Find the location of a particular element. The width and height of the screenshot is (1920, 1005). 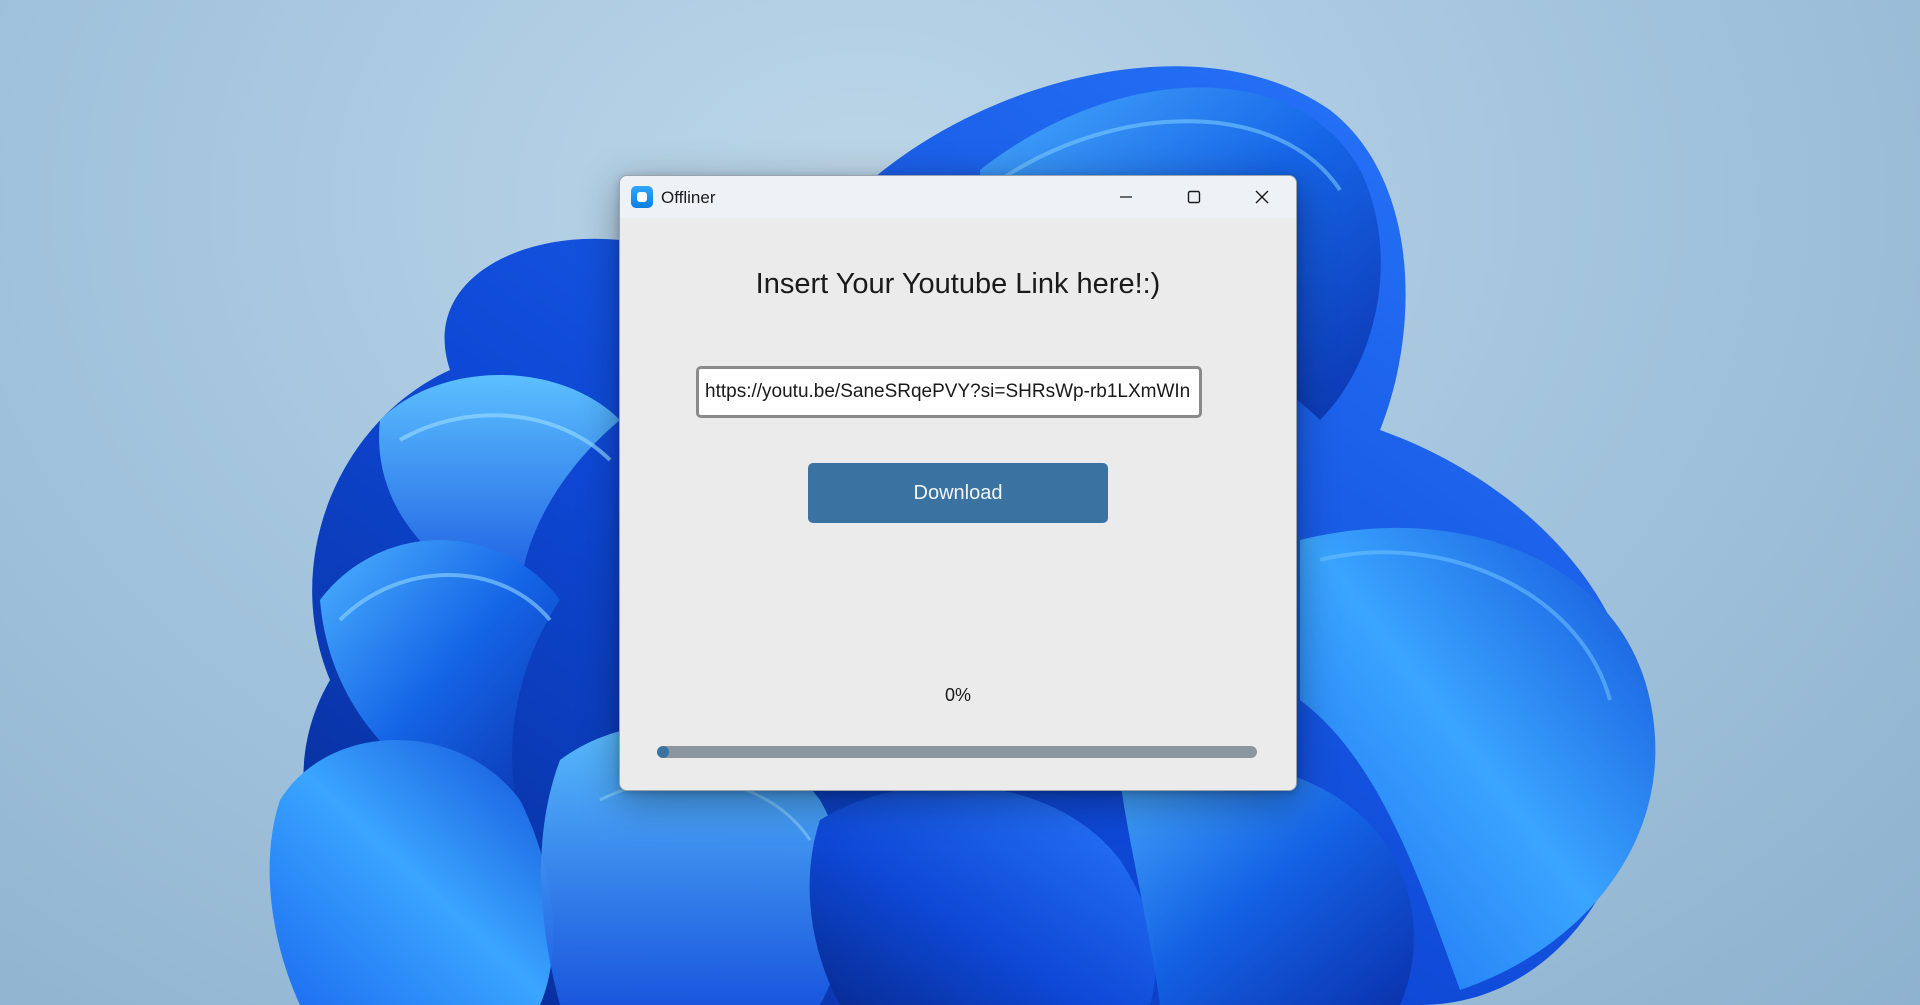

maximize-button is located at coordinates (1194, 197).